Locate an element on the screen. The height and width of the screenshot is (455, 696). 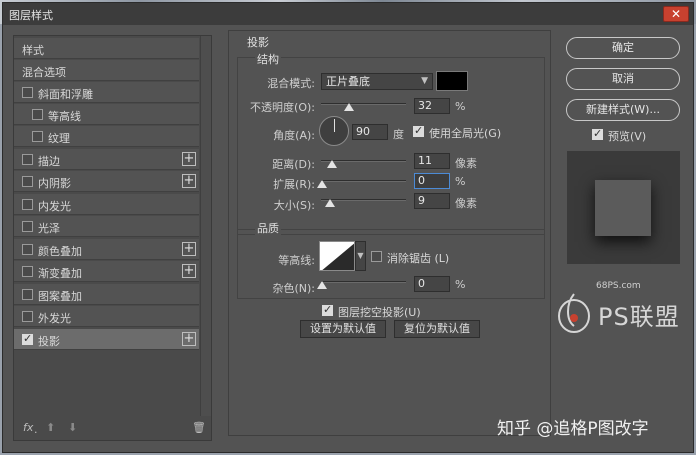
style-list-item-satin: 光泽 is located at coordinates (106, 226).